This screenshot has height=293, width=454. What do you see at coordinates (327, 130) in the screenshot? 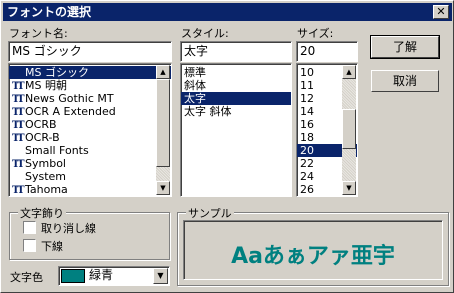
I see `size-list: 10 11 12 14 16 18 20 22 24 26 ▲ ▼` at bounding box center [327, 130].